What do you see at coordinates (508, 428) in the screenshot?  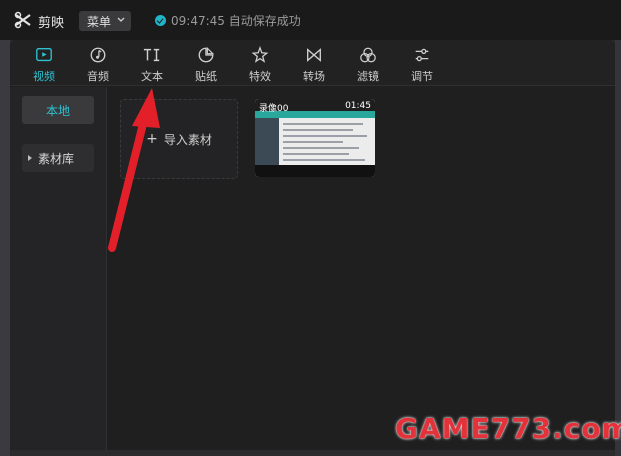 I see `site-watermark: GAME773.com` at bounding box center [508, 428].